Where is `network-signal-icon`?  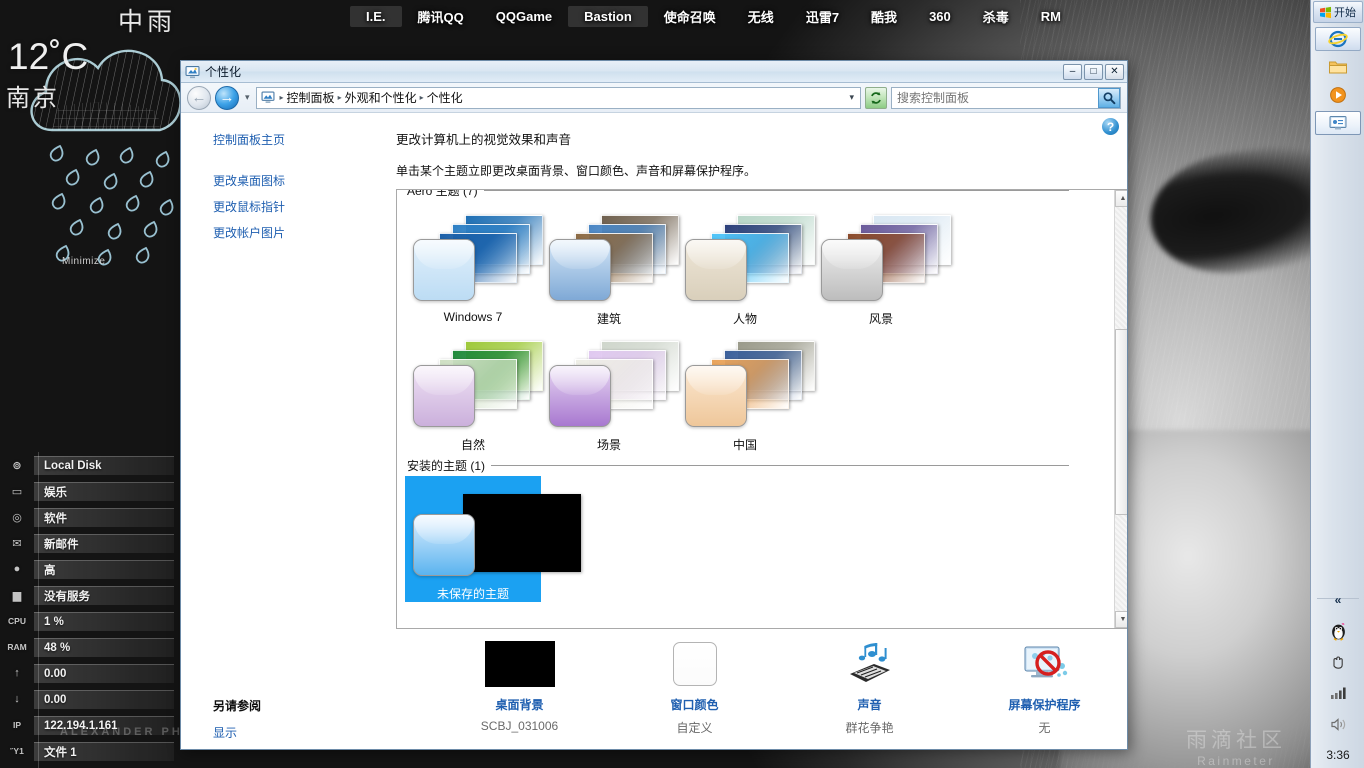
network-signal-icon is located at coordinates (1338, 693).